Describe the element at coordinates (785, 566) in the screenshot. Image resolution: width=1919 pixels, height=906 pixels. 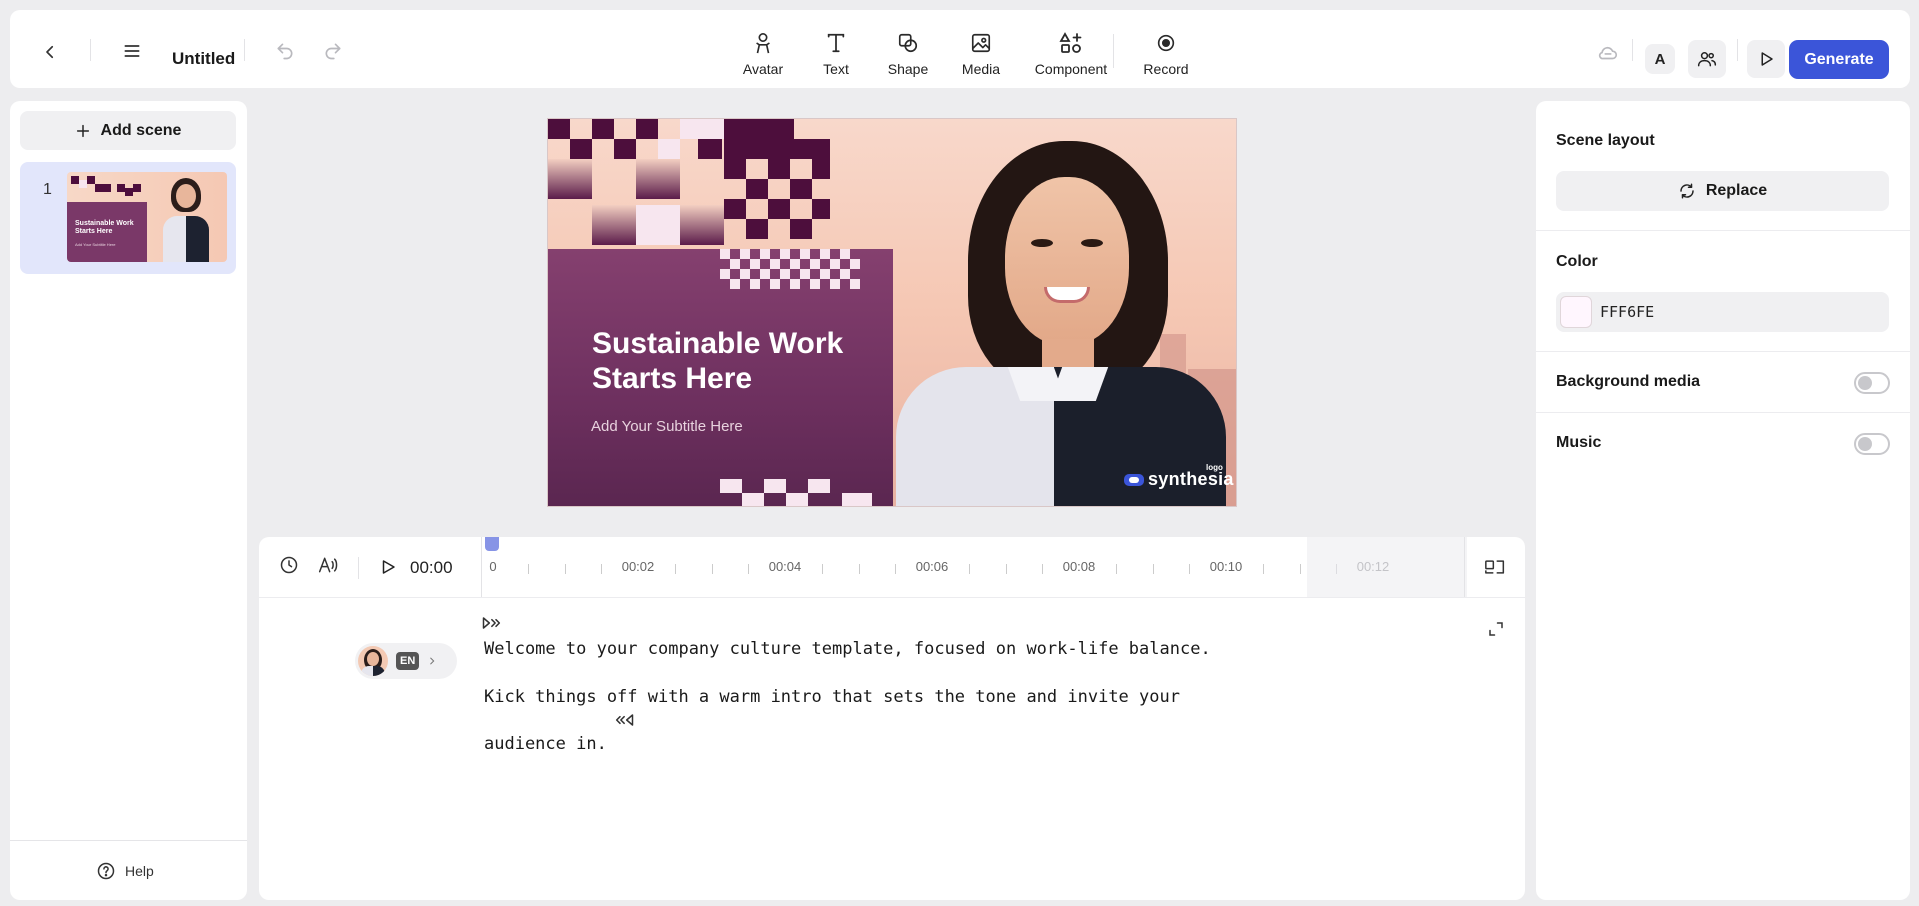
I see `timeline-tick-label: 00:04` at that location.